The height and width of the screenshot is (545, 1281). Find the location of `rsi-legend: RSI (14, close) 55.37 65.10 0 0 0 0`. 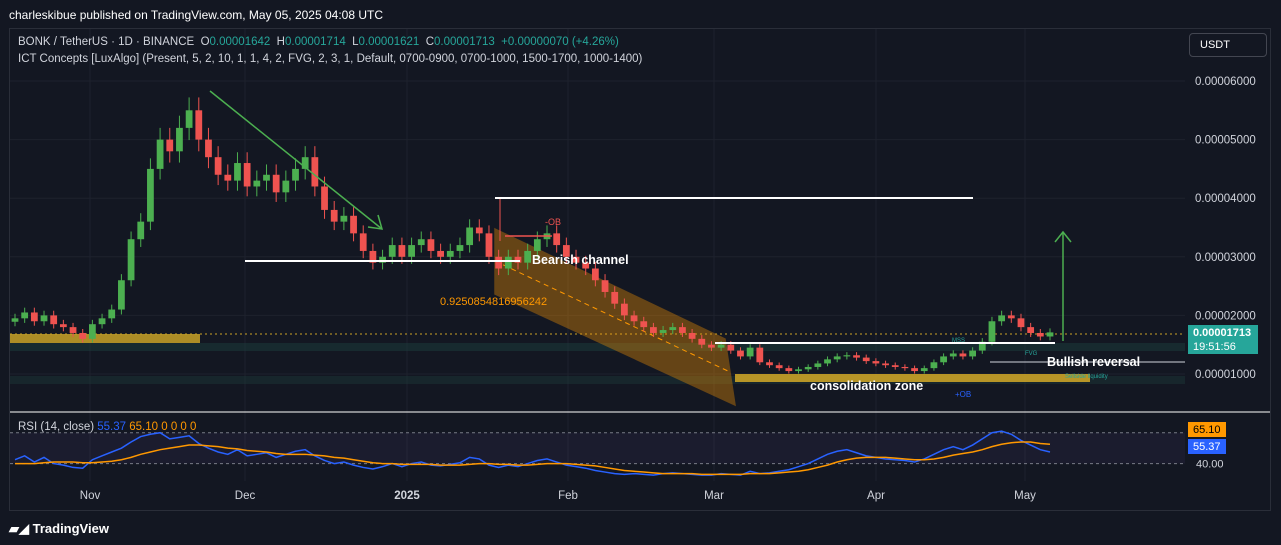

rsi-legend: RSI (14, close) 55.37 65.10 0 0 0 0 is located at coordinates (107, 427).